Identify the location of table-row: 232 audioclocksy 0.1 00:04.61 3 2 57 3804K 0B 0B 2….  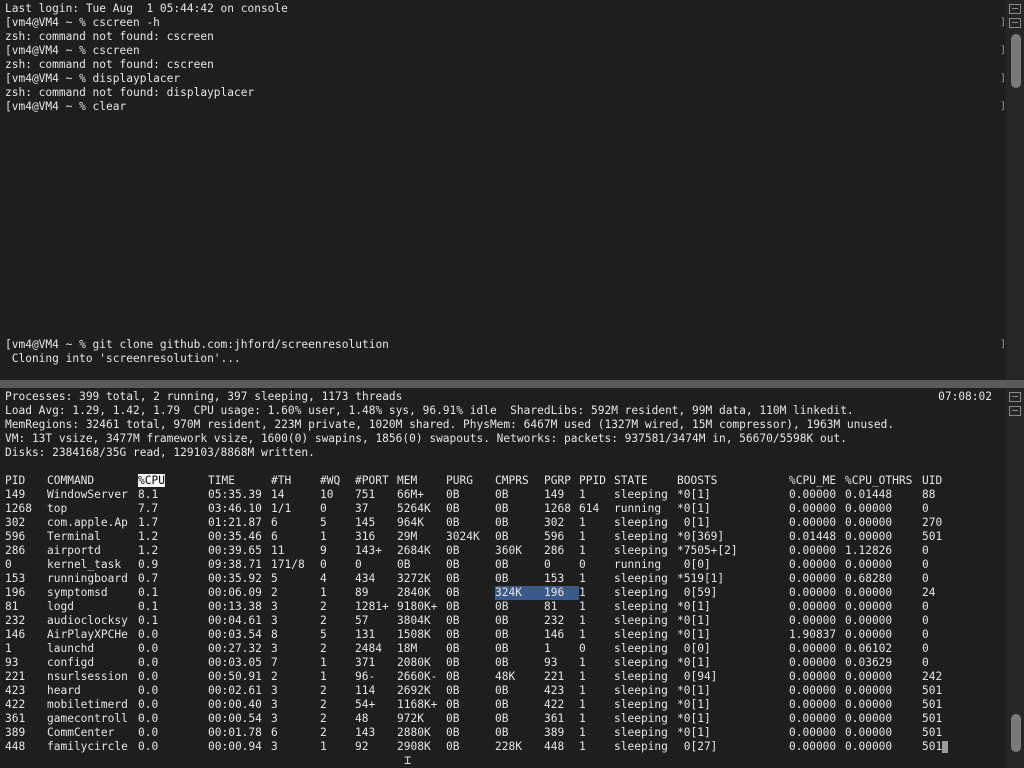
(483, 621).